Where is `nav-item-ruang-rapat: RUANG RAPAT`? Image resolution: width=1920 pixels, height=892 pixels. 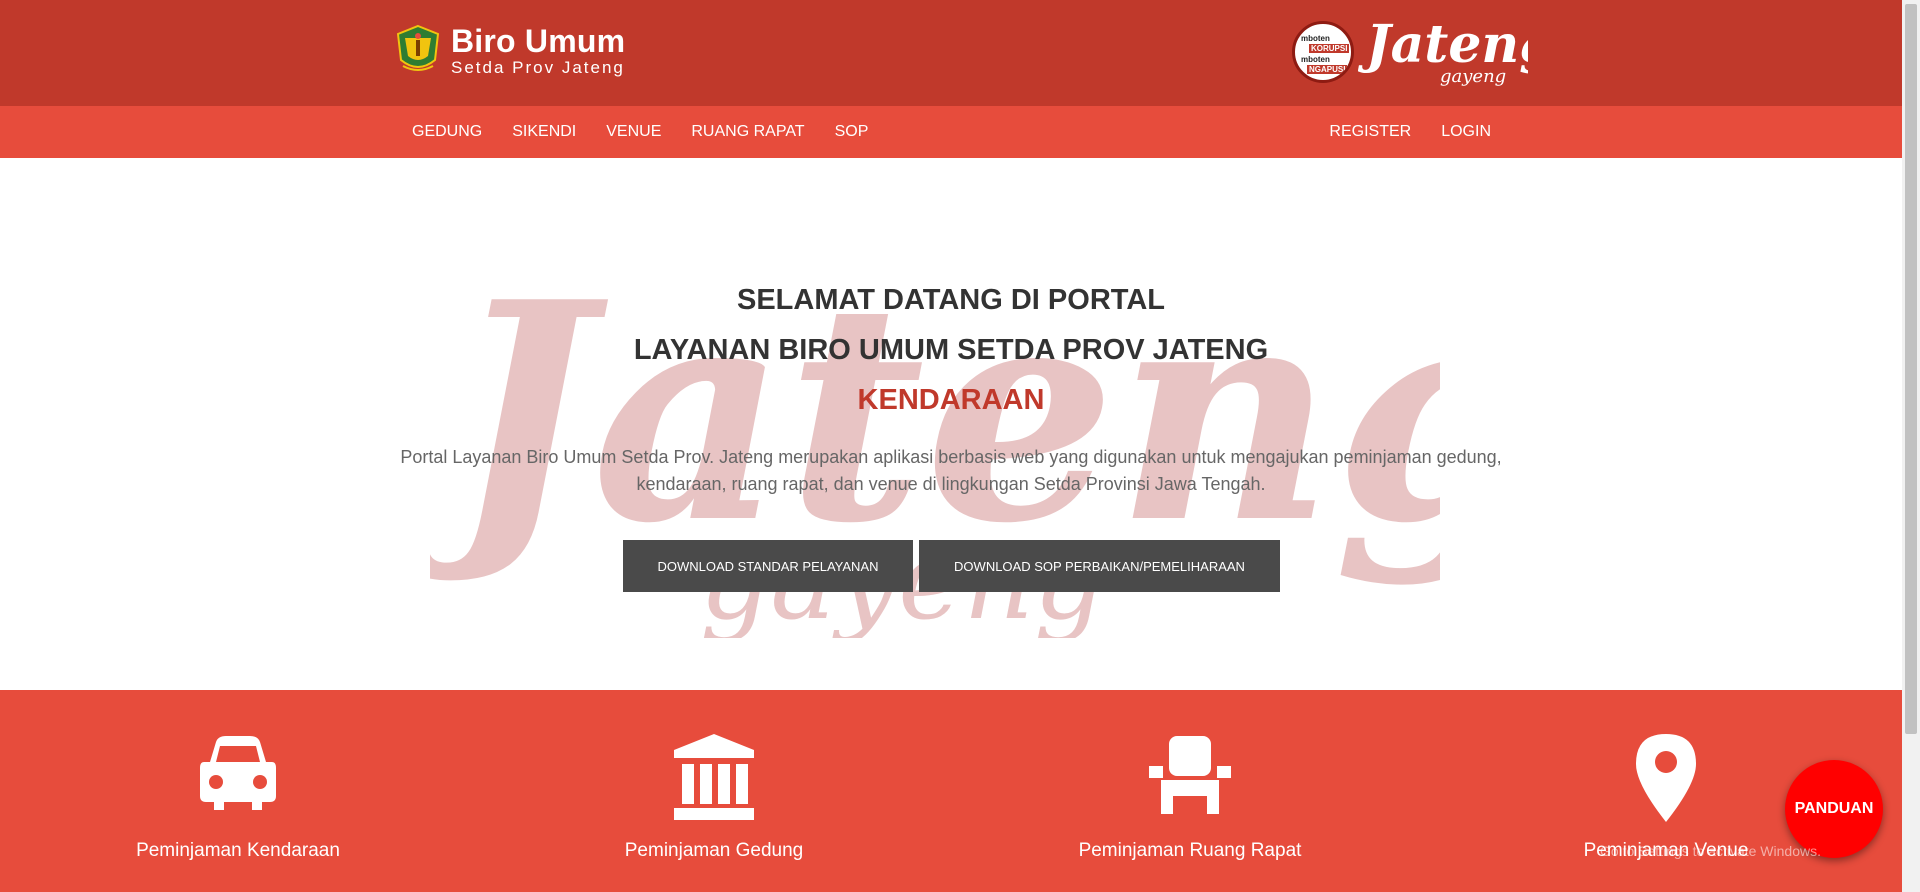
nav-item-ruang-rapat: RUANG RAPAT is located at coordinates (747, 132).